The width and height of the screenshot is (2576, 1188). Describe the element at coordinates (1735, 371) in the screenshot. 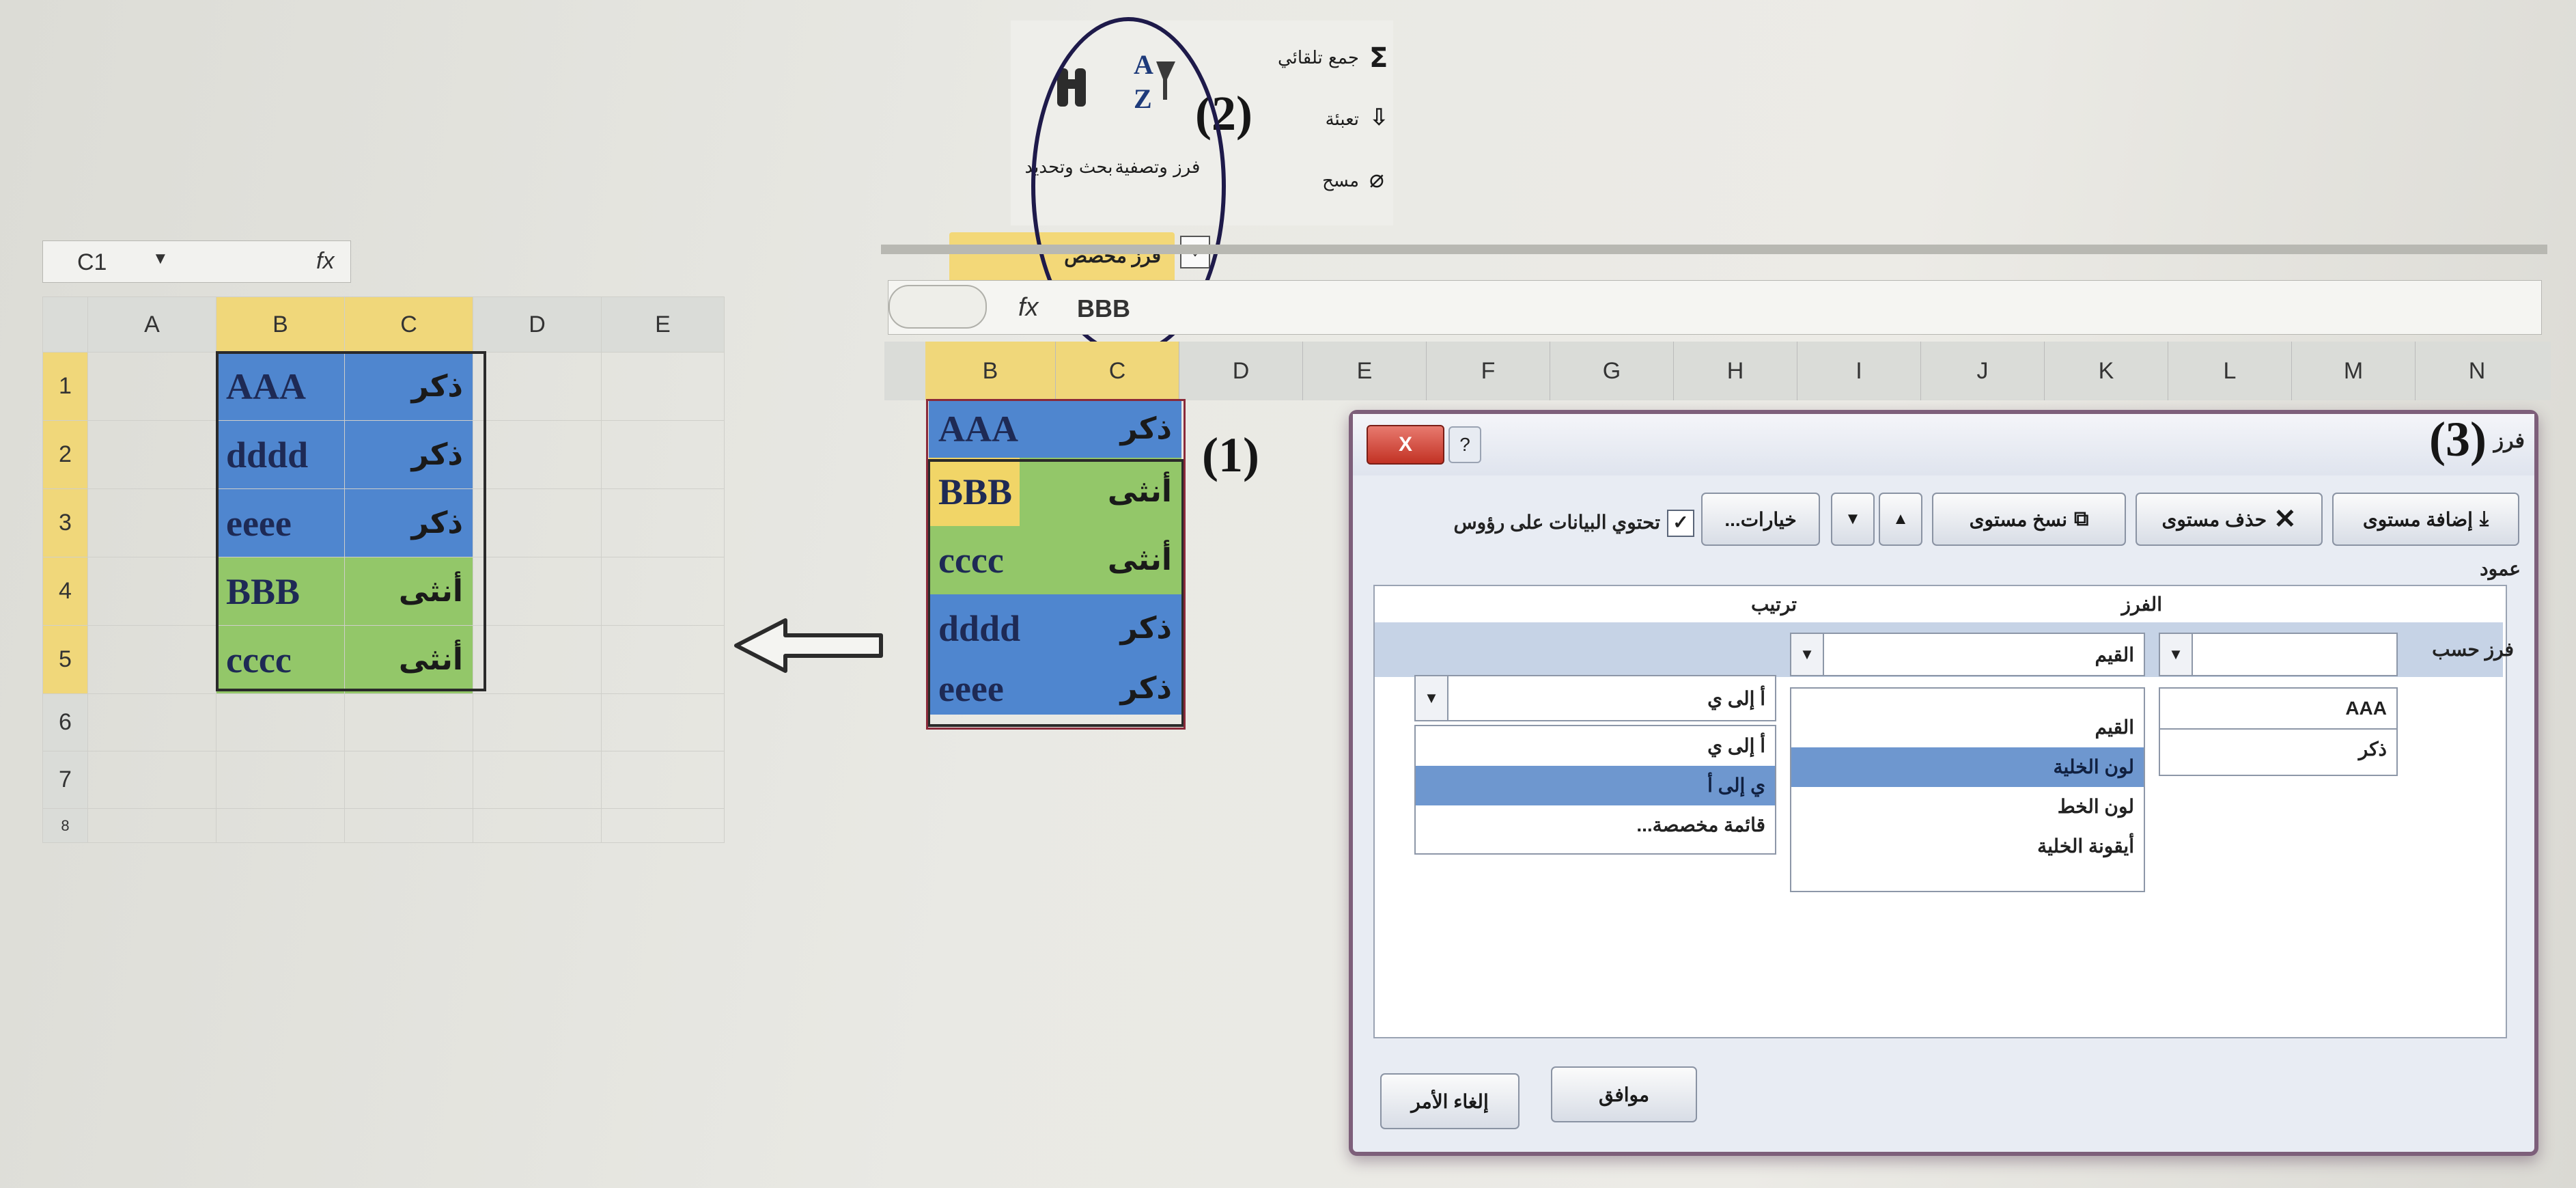

I see `column-header: H` at that location.